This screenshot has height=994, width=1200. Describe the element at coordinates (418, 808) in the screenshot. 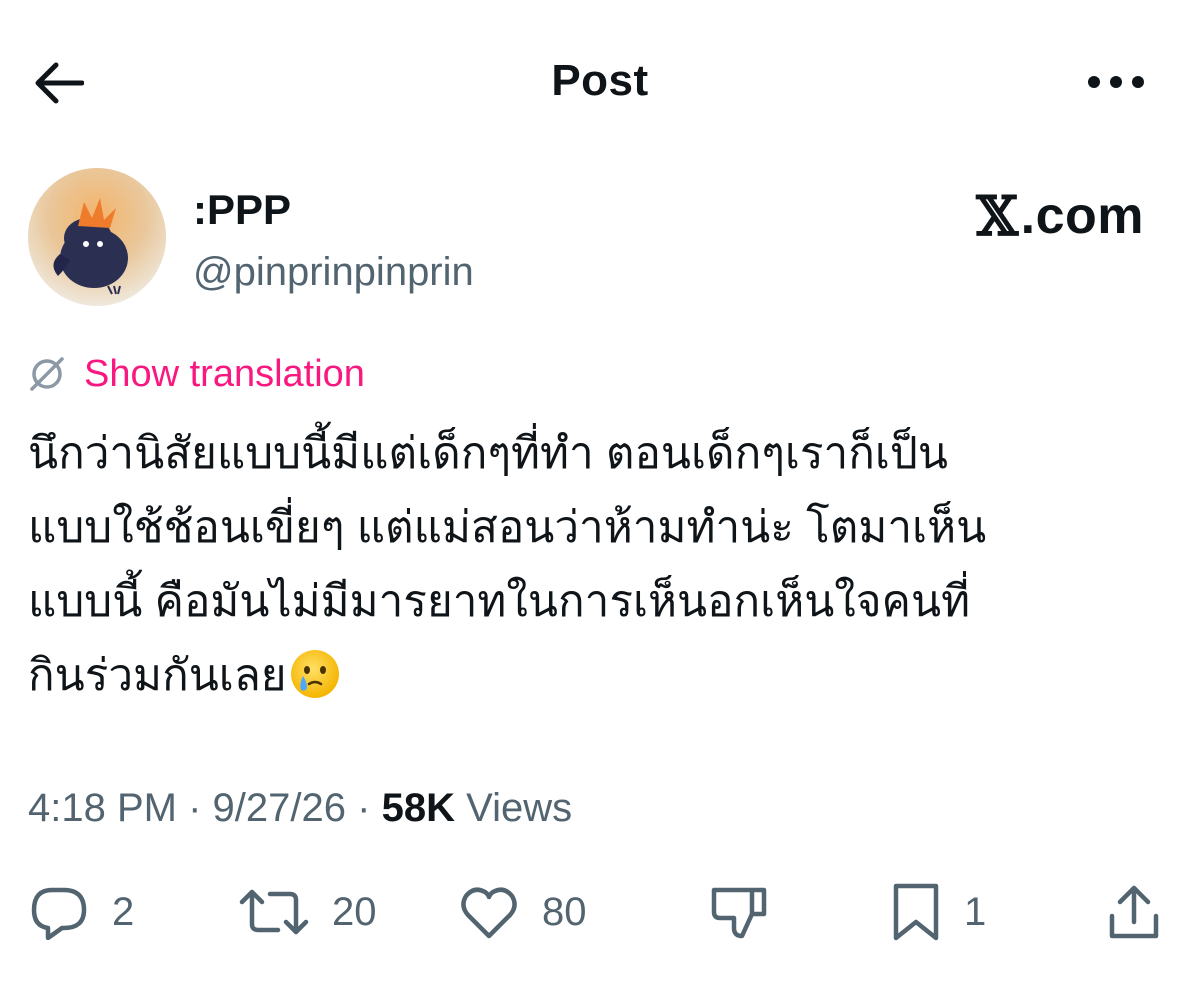

I see `views-count: 58K` at that location.